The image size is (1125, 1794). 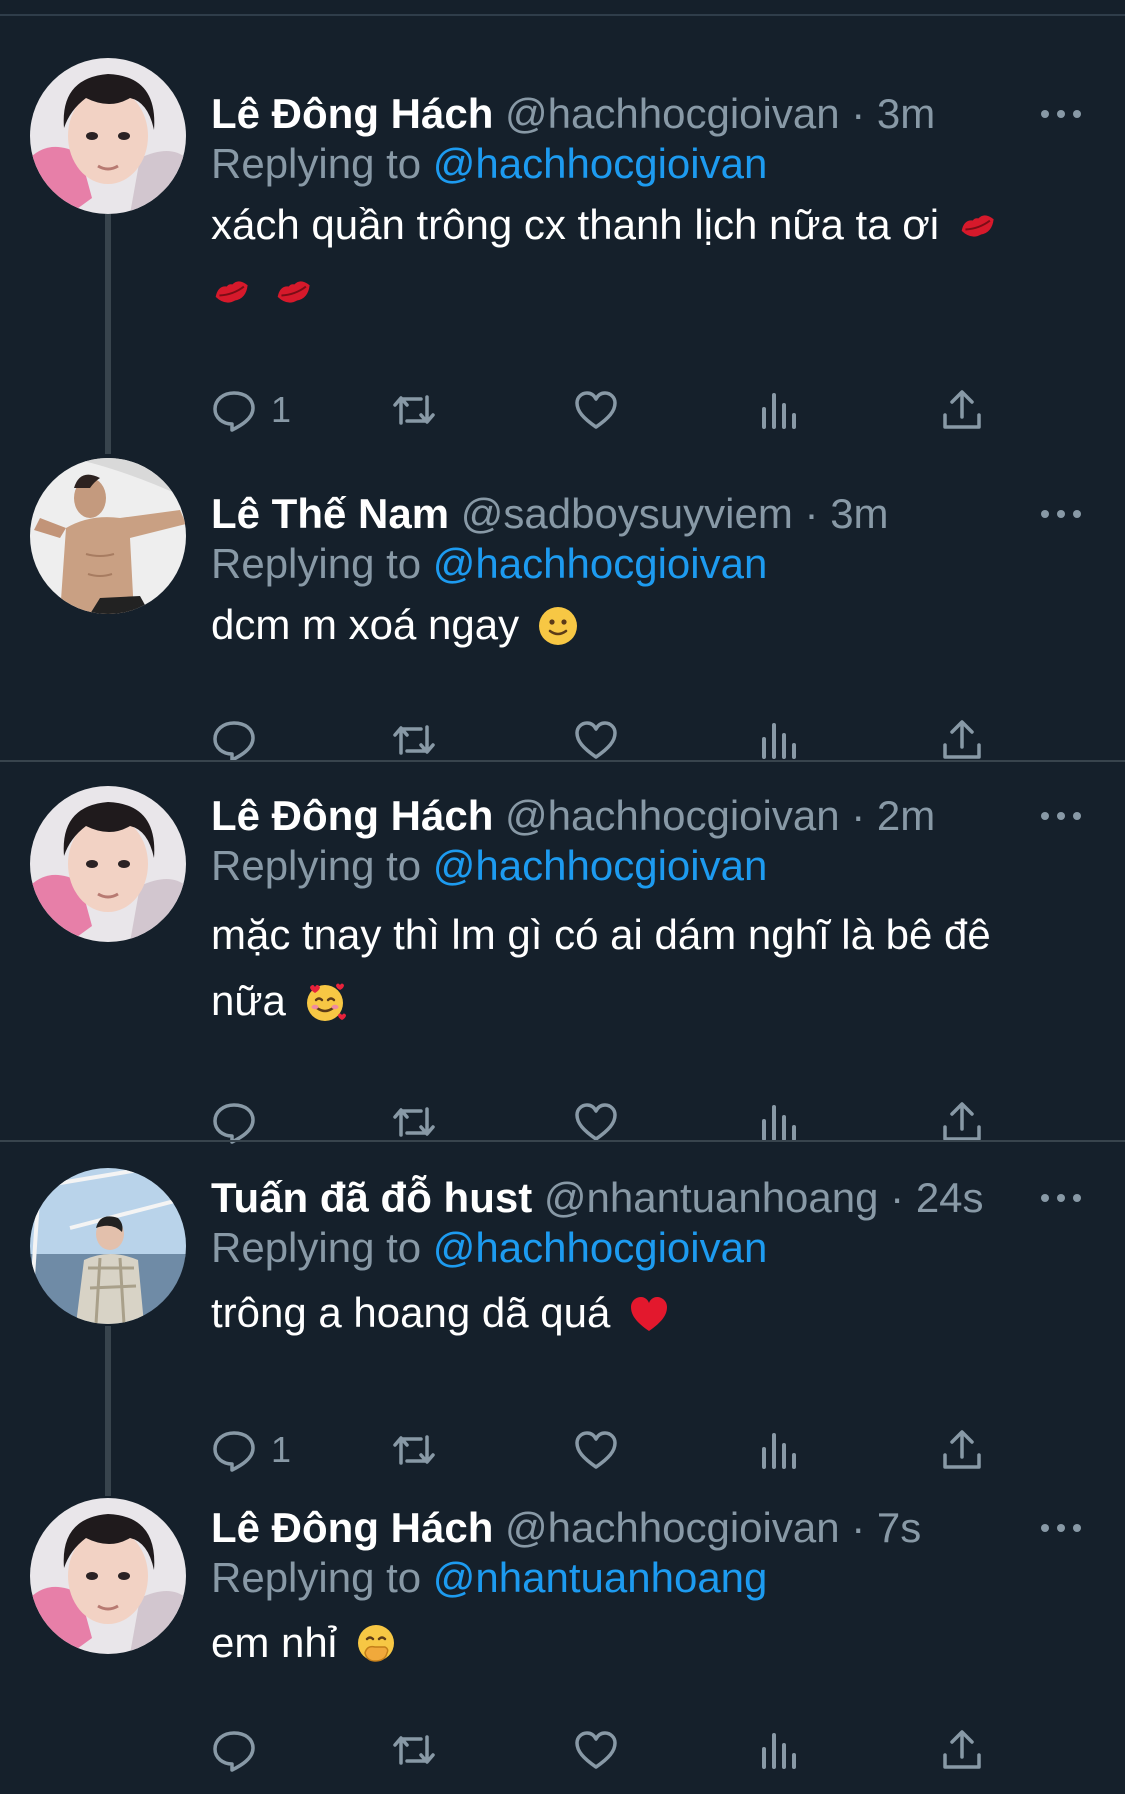 What do you see at coordinates (711, 1197) in the screenshot?
I see `user-handle: @nhantuanhoang` at bounding box center [711, 1197].